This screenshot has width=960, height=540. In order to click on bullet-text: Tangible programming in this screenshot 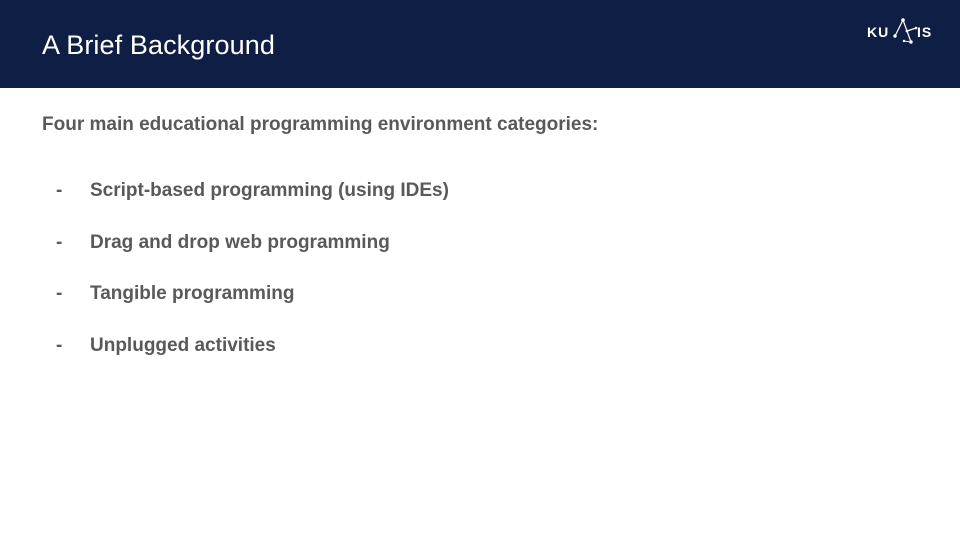, I will do `click(192, 293)`.